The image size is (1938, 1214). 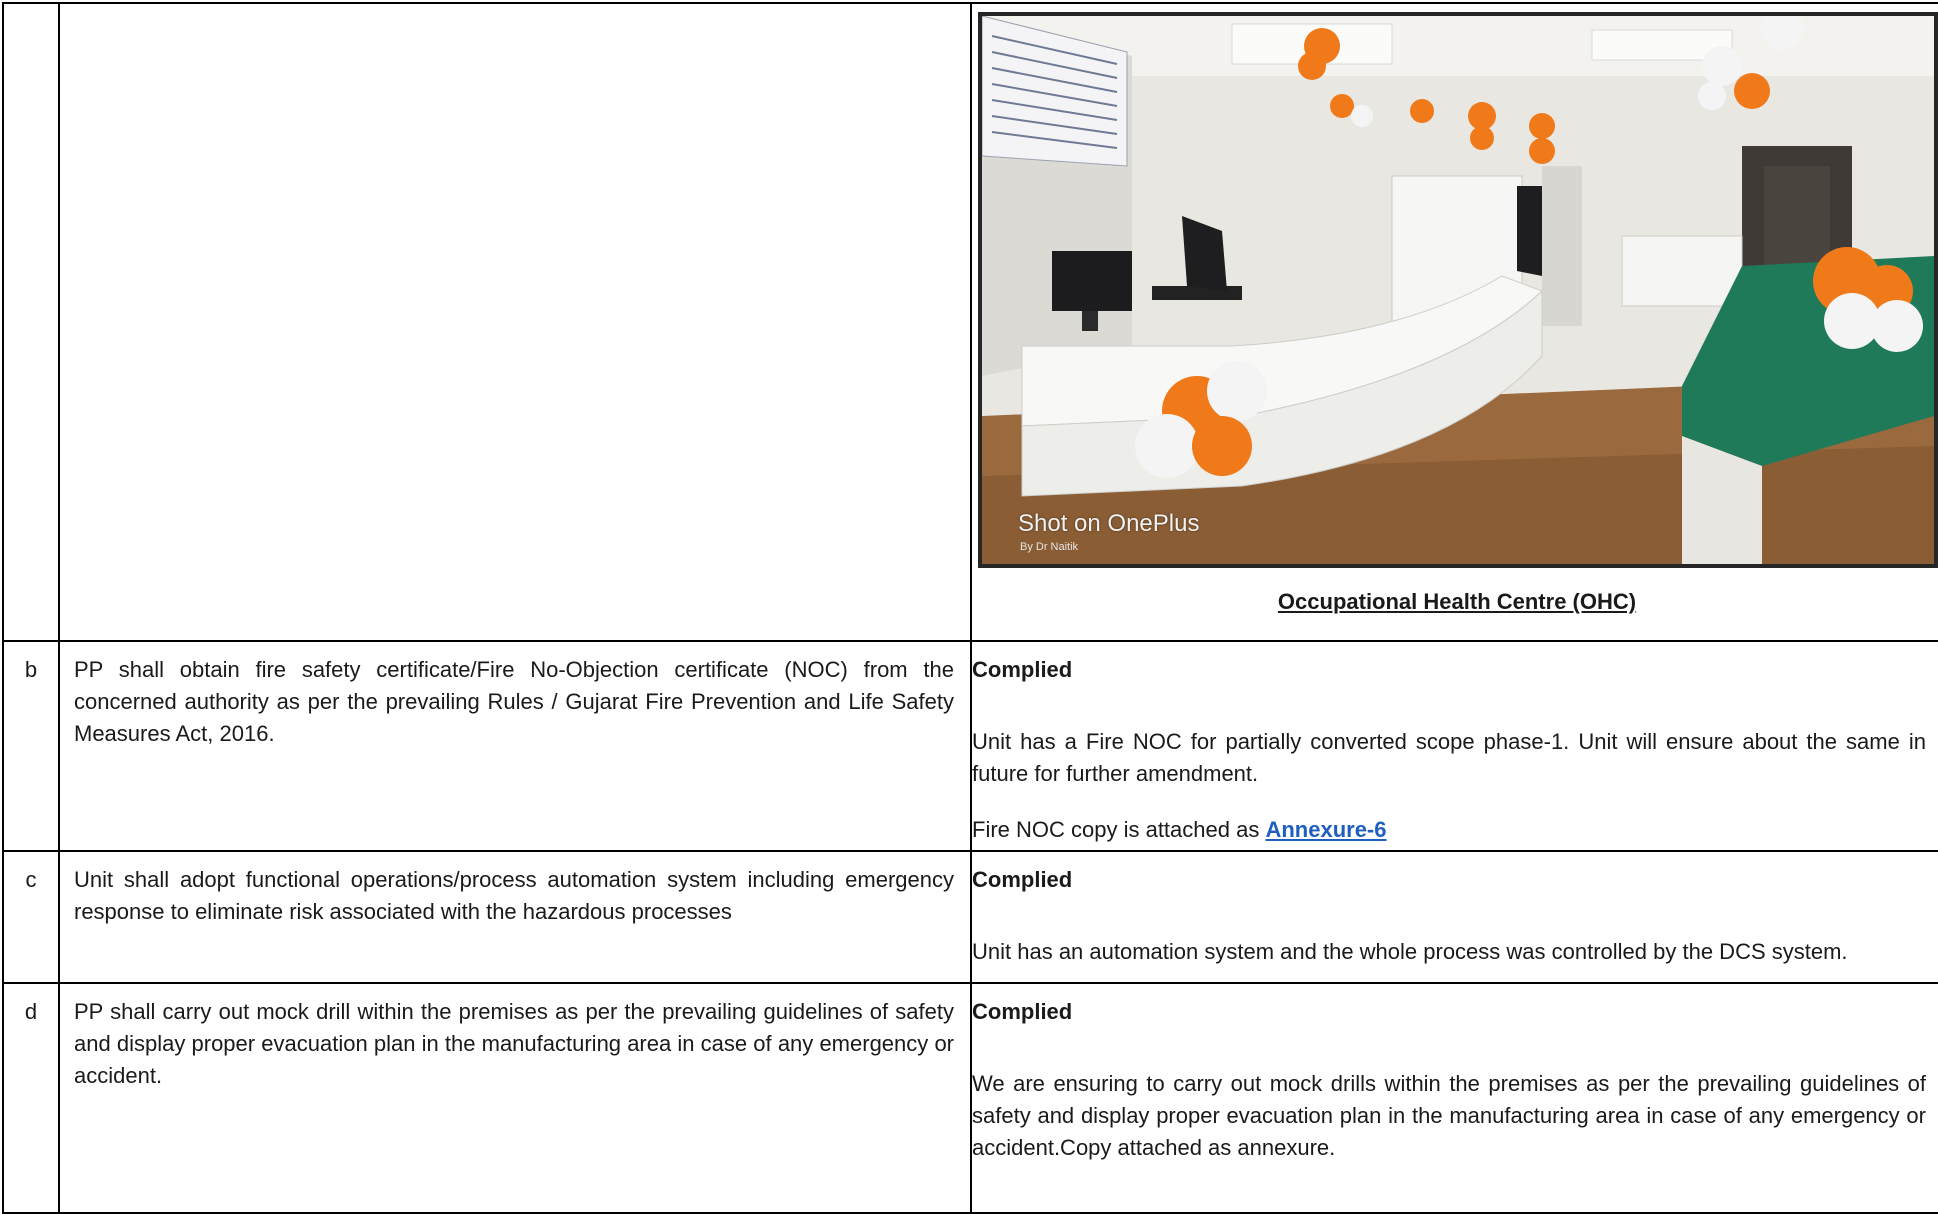 What do you see at coordinates (1049, 547) in the screenshot?
I see `photo-watermark-credit: By Dr Naitik` at bounding box center [1049, 547].